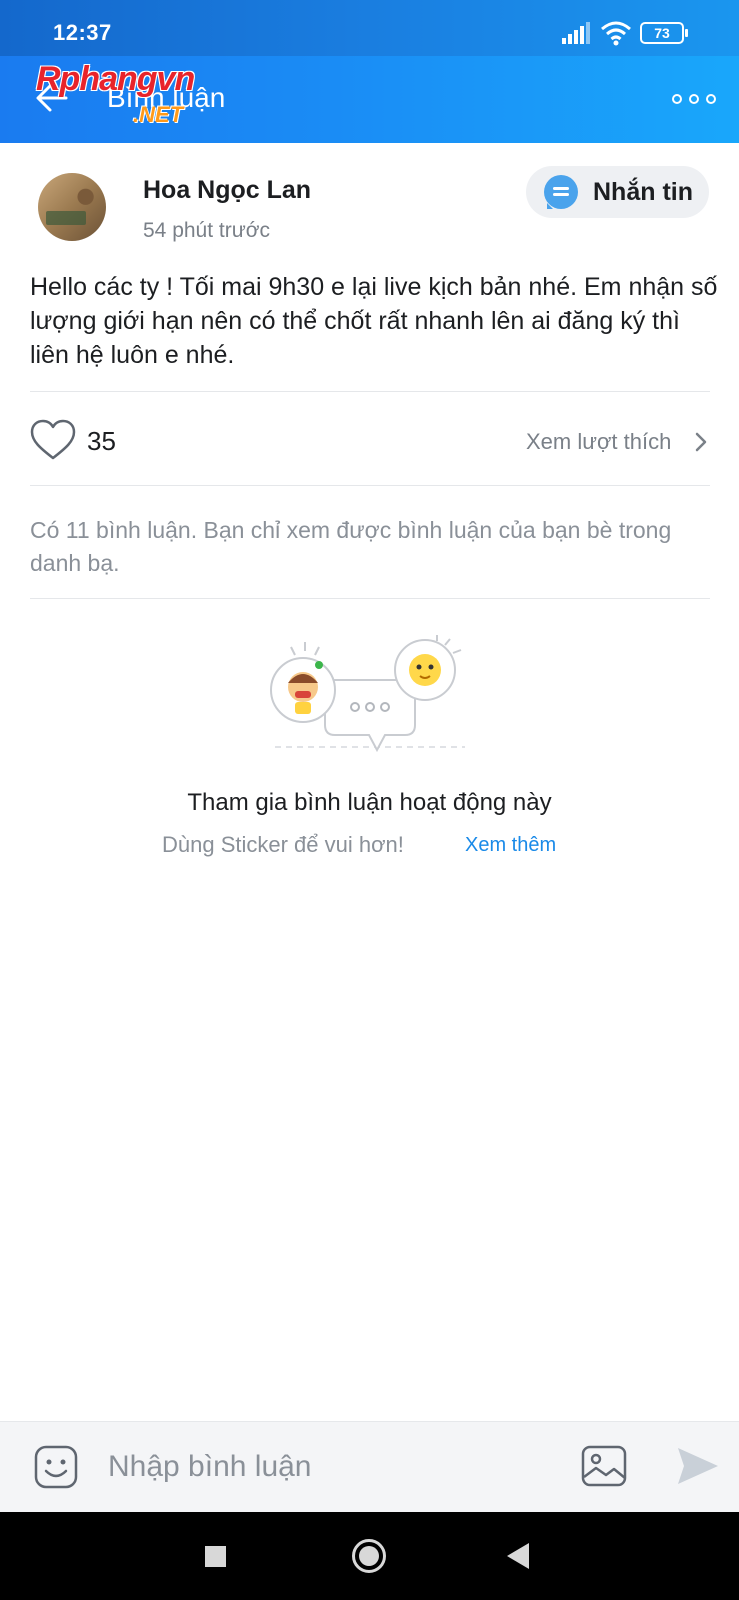  I want to click on comment-composer, so click(369, 1466).